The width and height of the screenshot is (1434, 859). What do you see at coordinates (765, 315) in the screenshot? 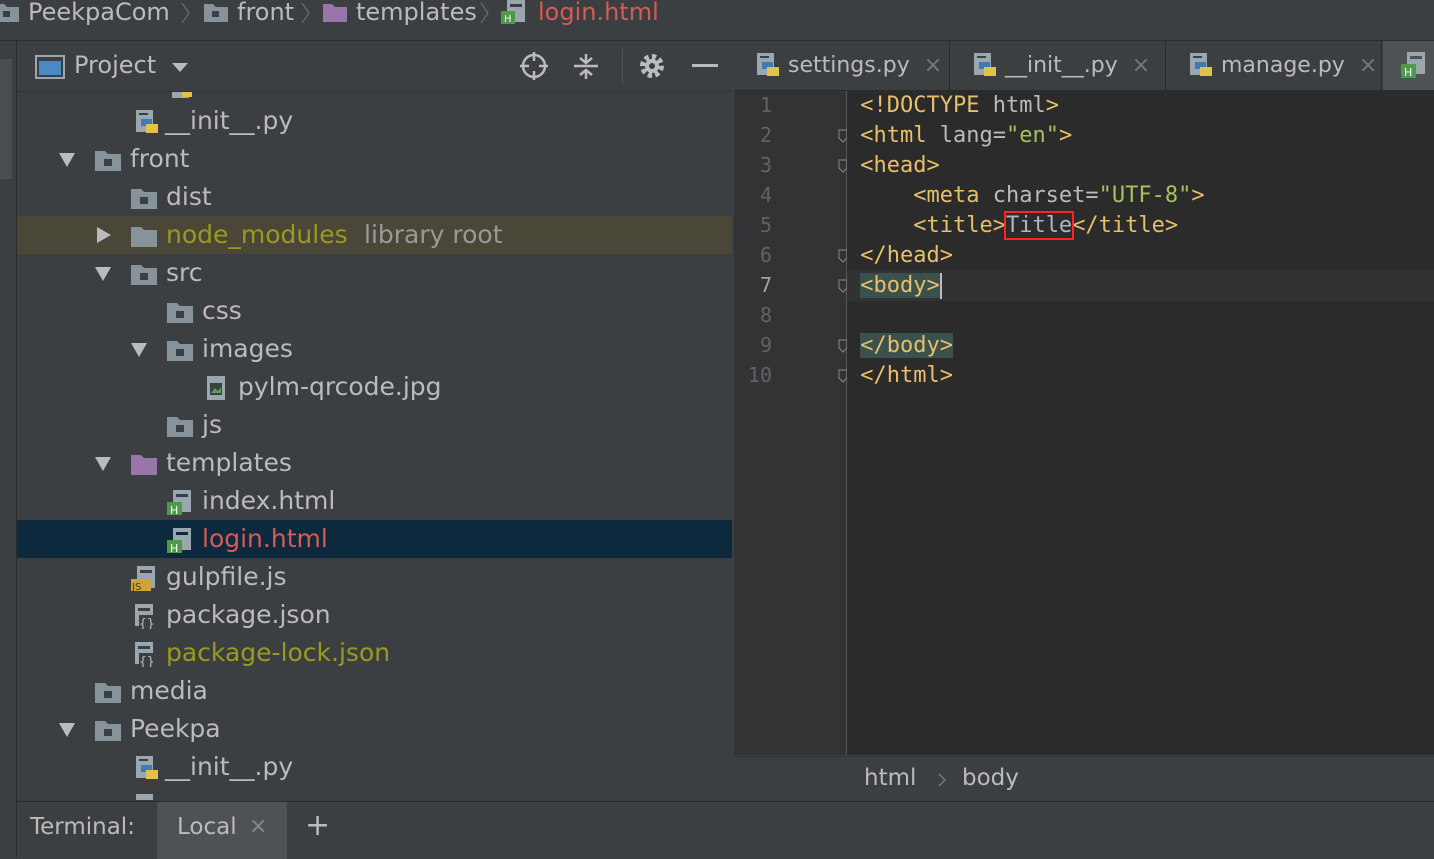
I see `line-number: 8` at bounding box center [765, 315].